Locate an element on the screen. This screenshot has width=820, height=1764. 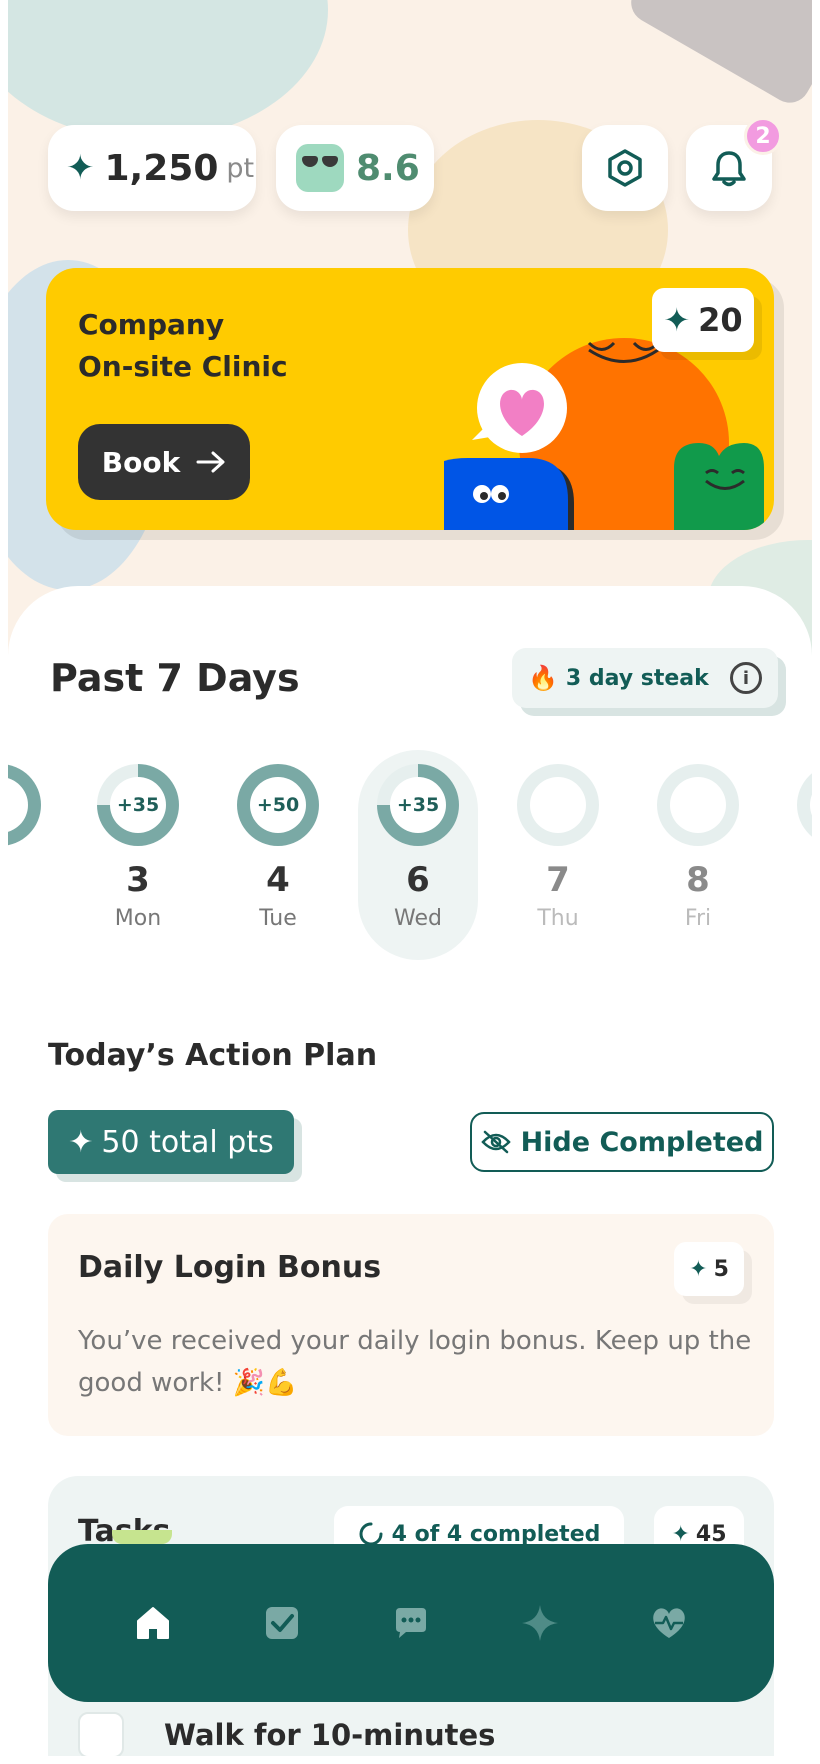
day-progress-ring: +50 is located at coordinates (278, 805).